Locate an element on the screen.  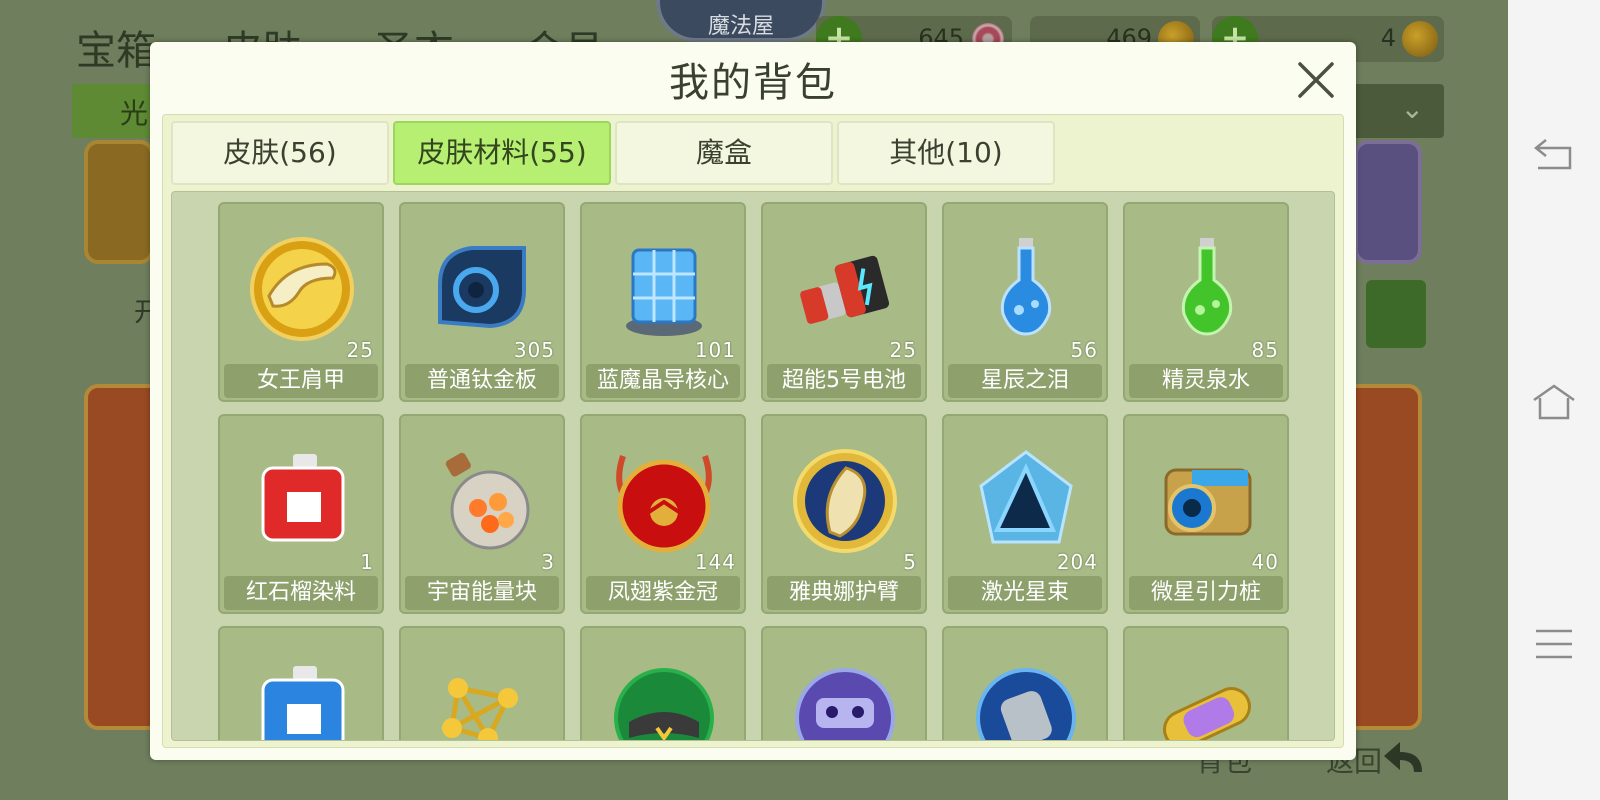
inventory-item: 5 雅典娜护臂 is located at coordinates (844, 514).